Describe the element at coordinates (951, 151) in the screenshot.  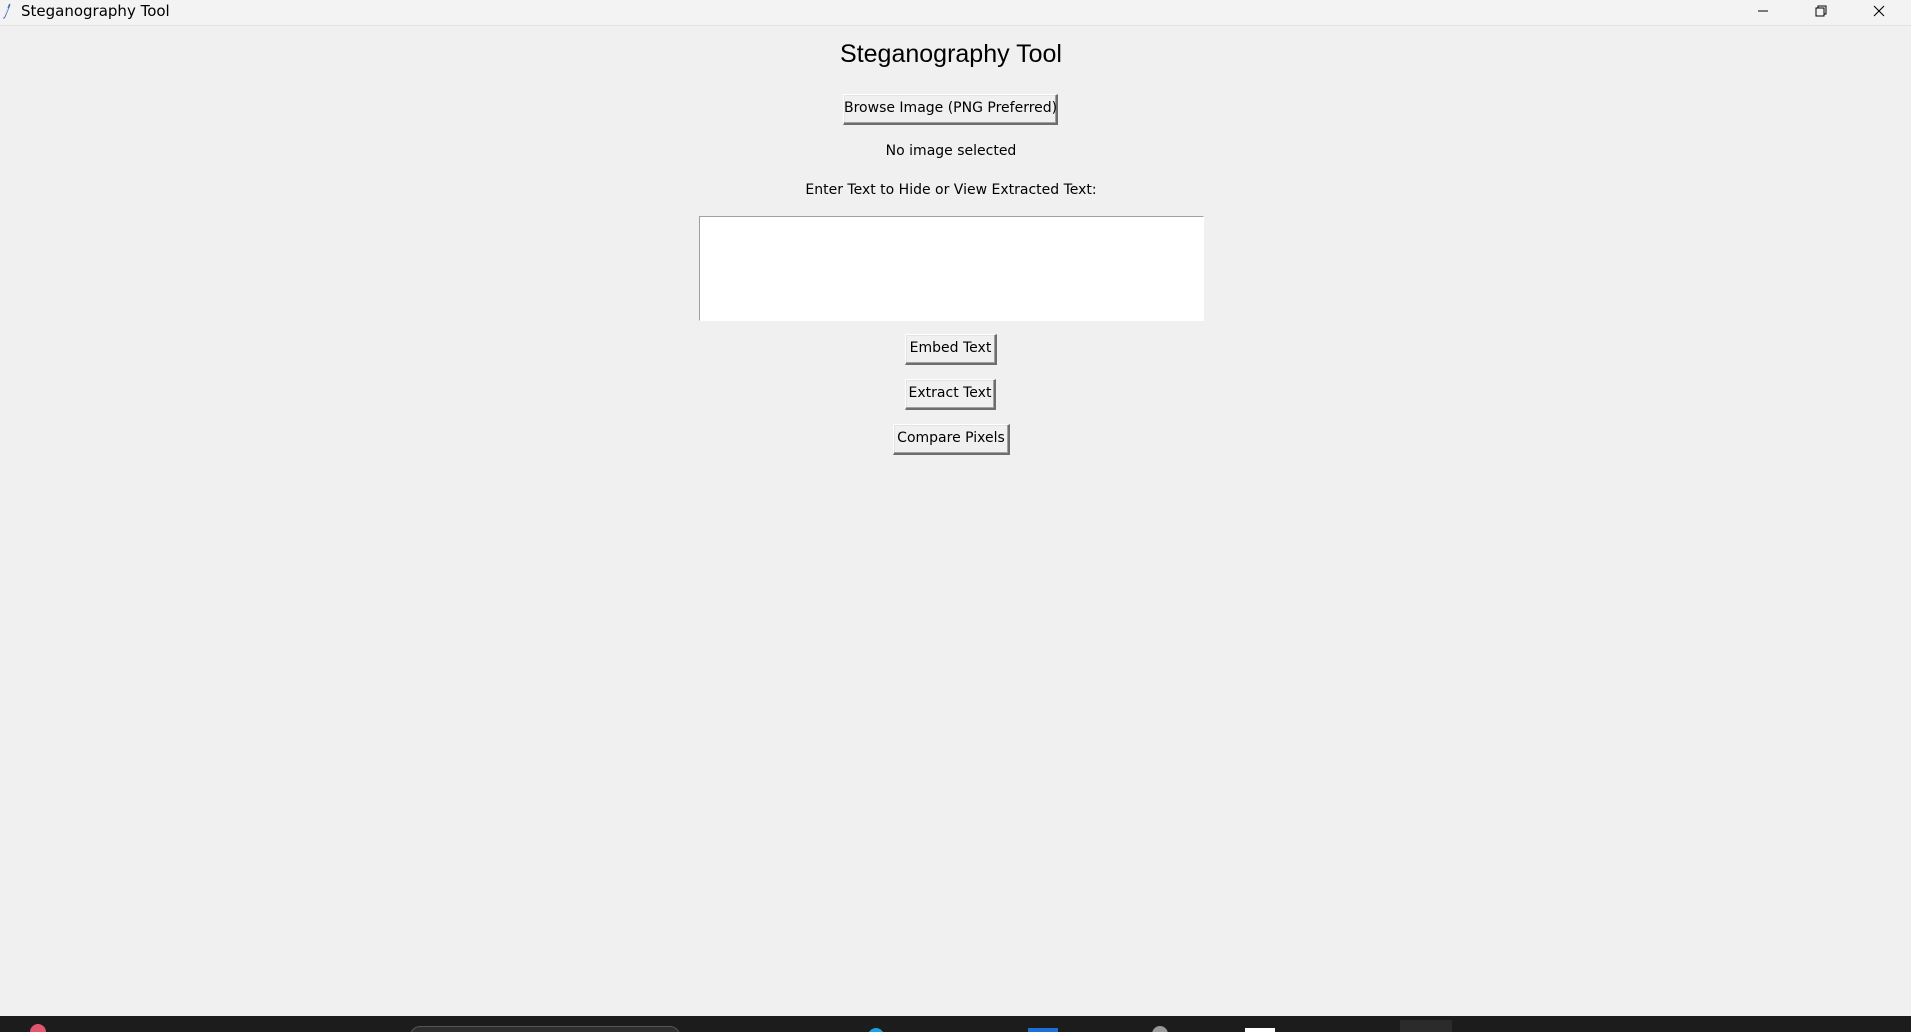
I see `image-status-label: No image selected` at that location.